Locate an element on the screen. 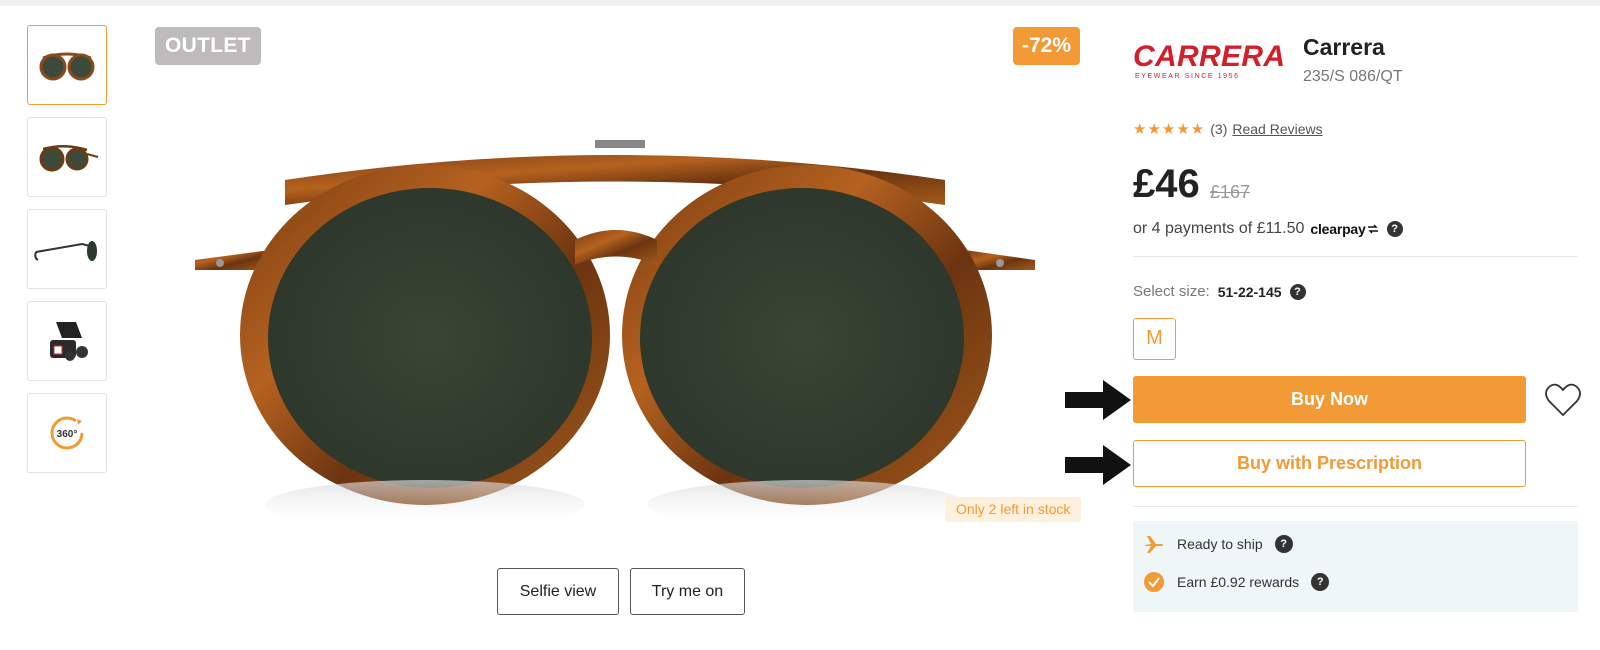 Image resolution: width=1600 pixels, height=650 pixels. svg-text: EYEWEAR SINCE 1956 is located at coordinates (1187, 76).